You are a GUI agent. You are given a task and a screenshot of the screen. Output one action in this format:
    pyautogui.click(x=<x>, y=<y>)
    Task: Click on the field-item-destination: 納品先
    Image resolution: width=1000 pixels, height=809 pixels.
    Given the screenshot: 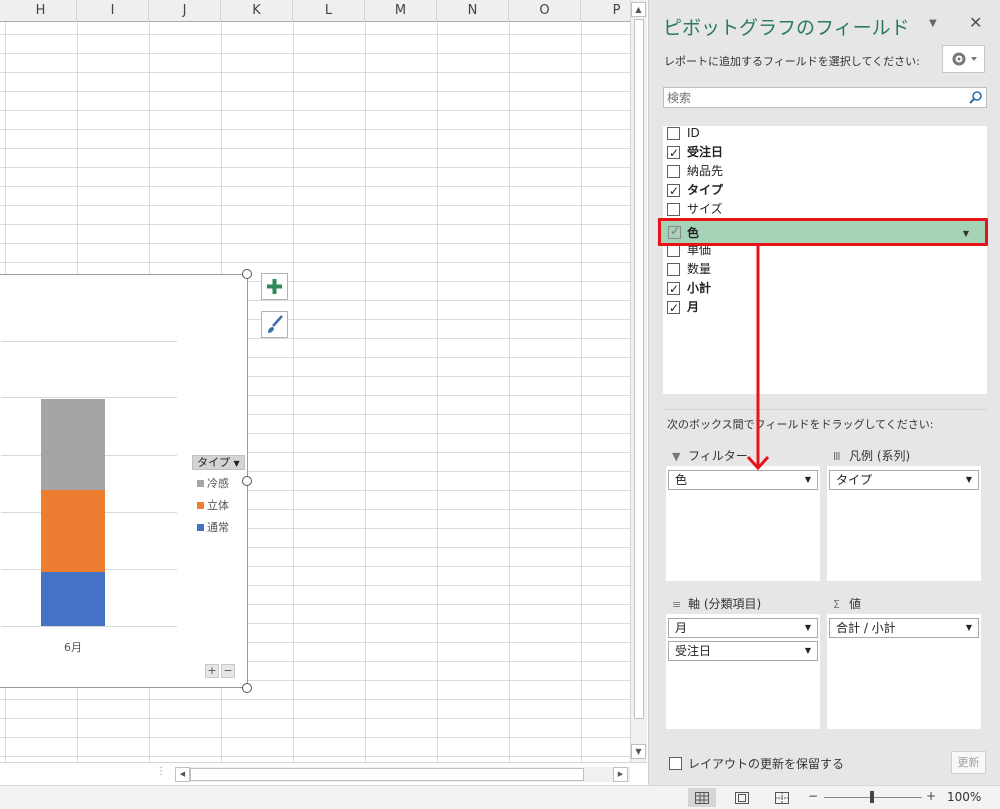 What is the action you would take?
    pyautogui.click(x=825, y=171)
    